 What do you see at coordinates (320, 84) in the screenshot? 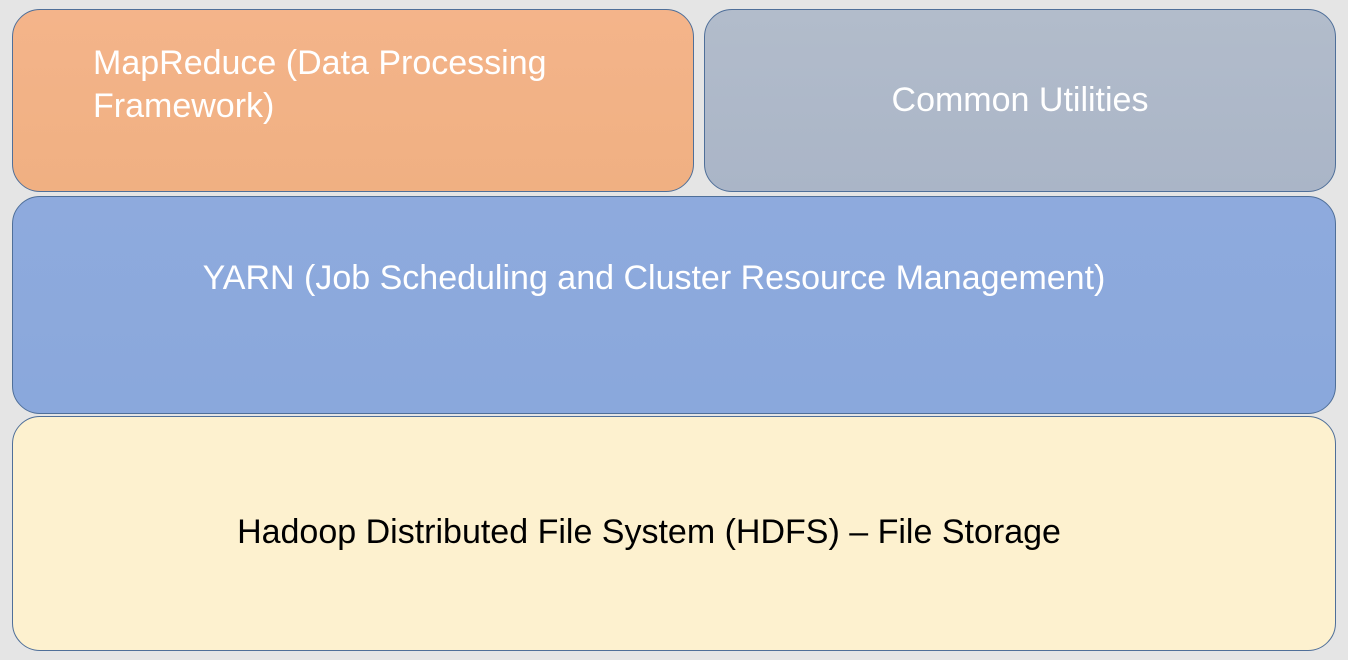
I see `mapreduce-label: MapReduce (Data Processing Framework)` at bounding box center [320, 84].